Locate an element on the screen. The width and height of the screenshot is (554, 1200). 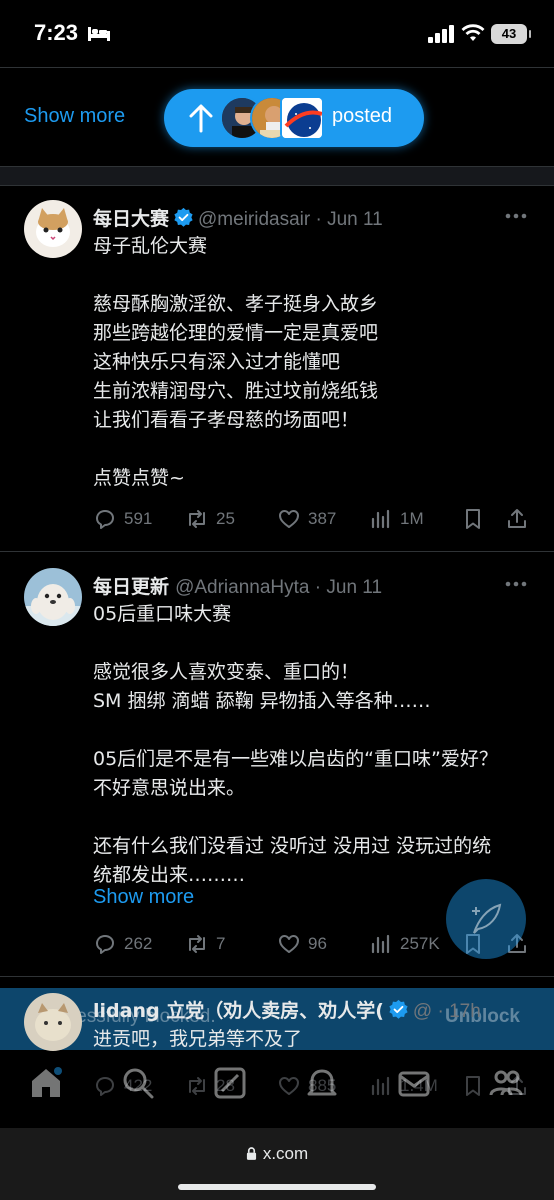
bottom-nav is located at coordinates (277, 1090).